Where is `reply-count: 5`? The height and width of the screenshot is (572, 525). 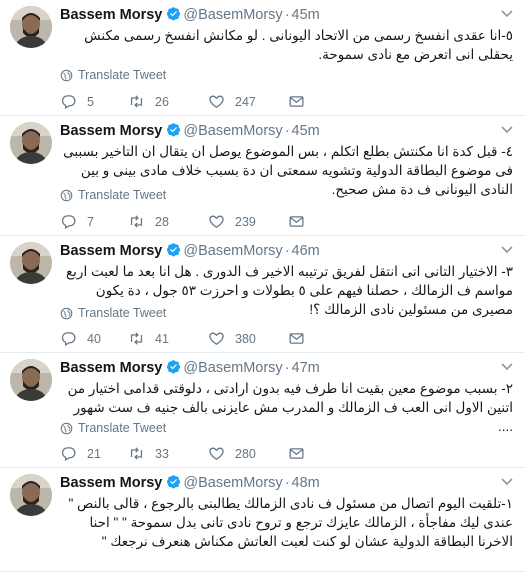
reply-count: 5 is located at coordinates (90, 101).